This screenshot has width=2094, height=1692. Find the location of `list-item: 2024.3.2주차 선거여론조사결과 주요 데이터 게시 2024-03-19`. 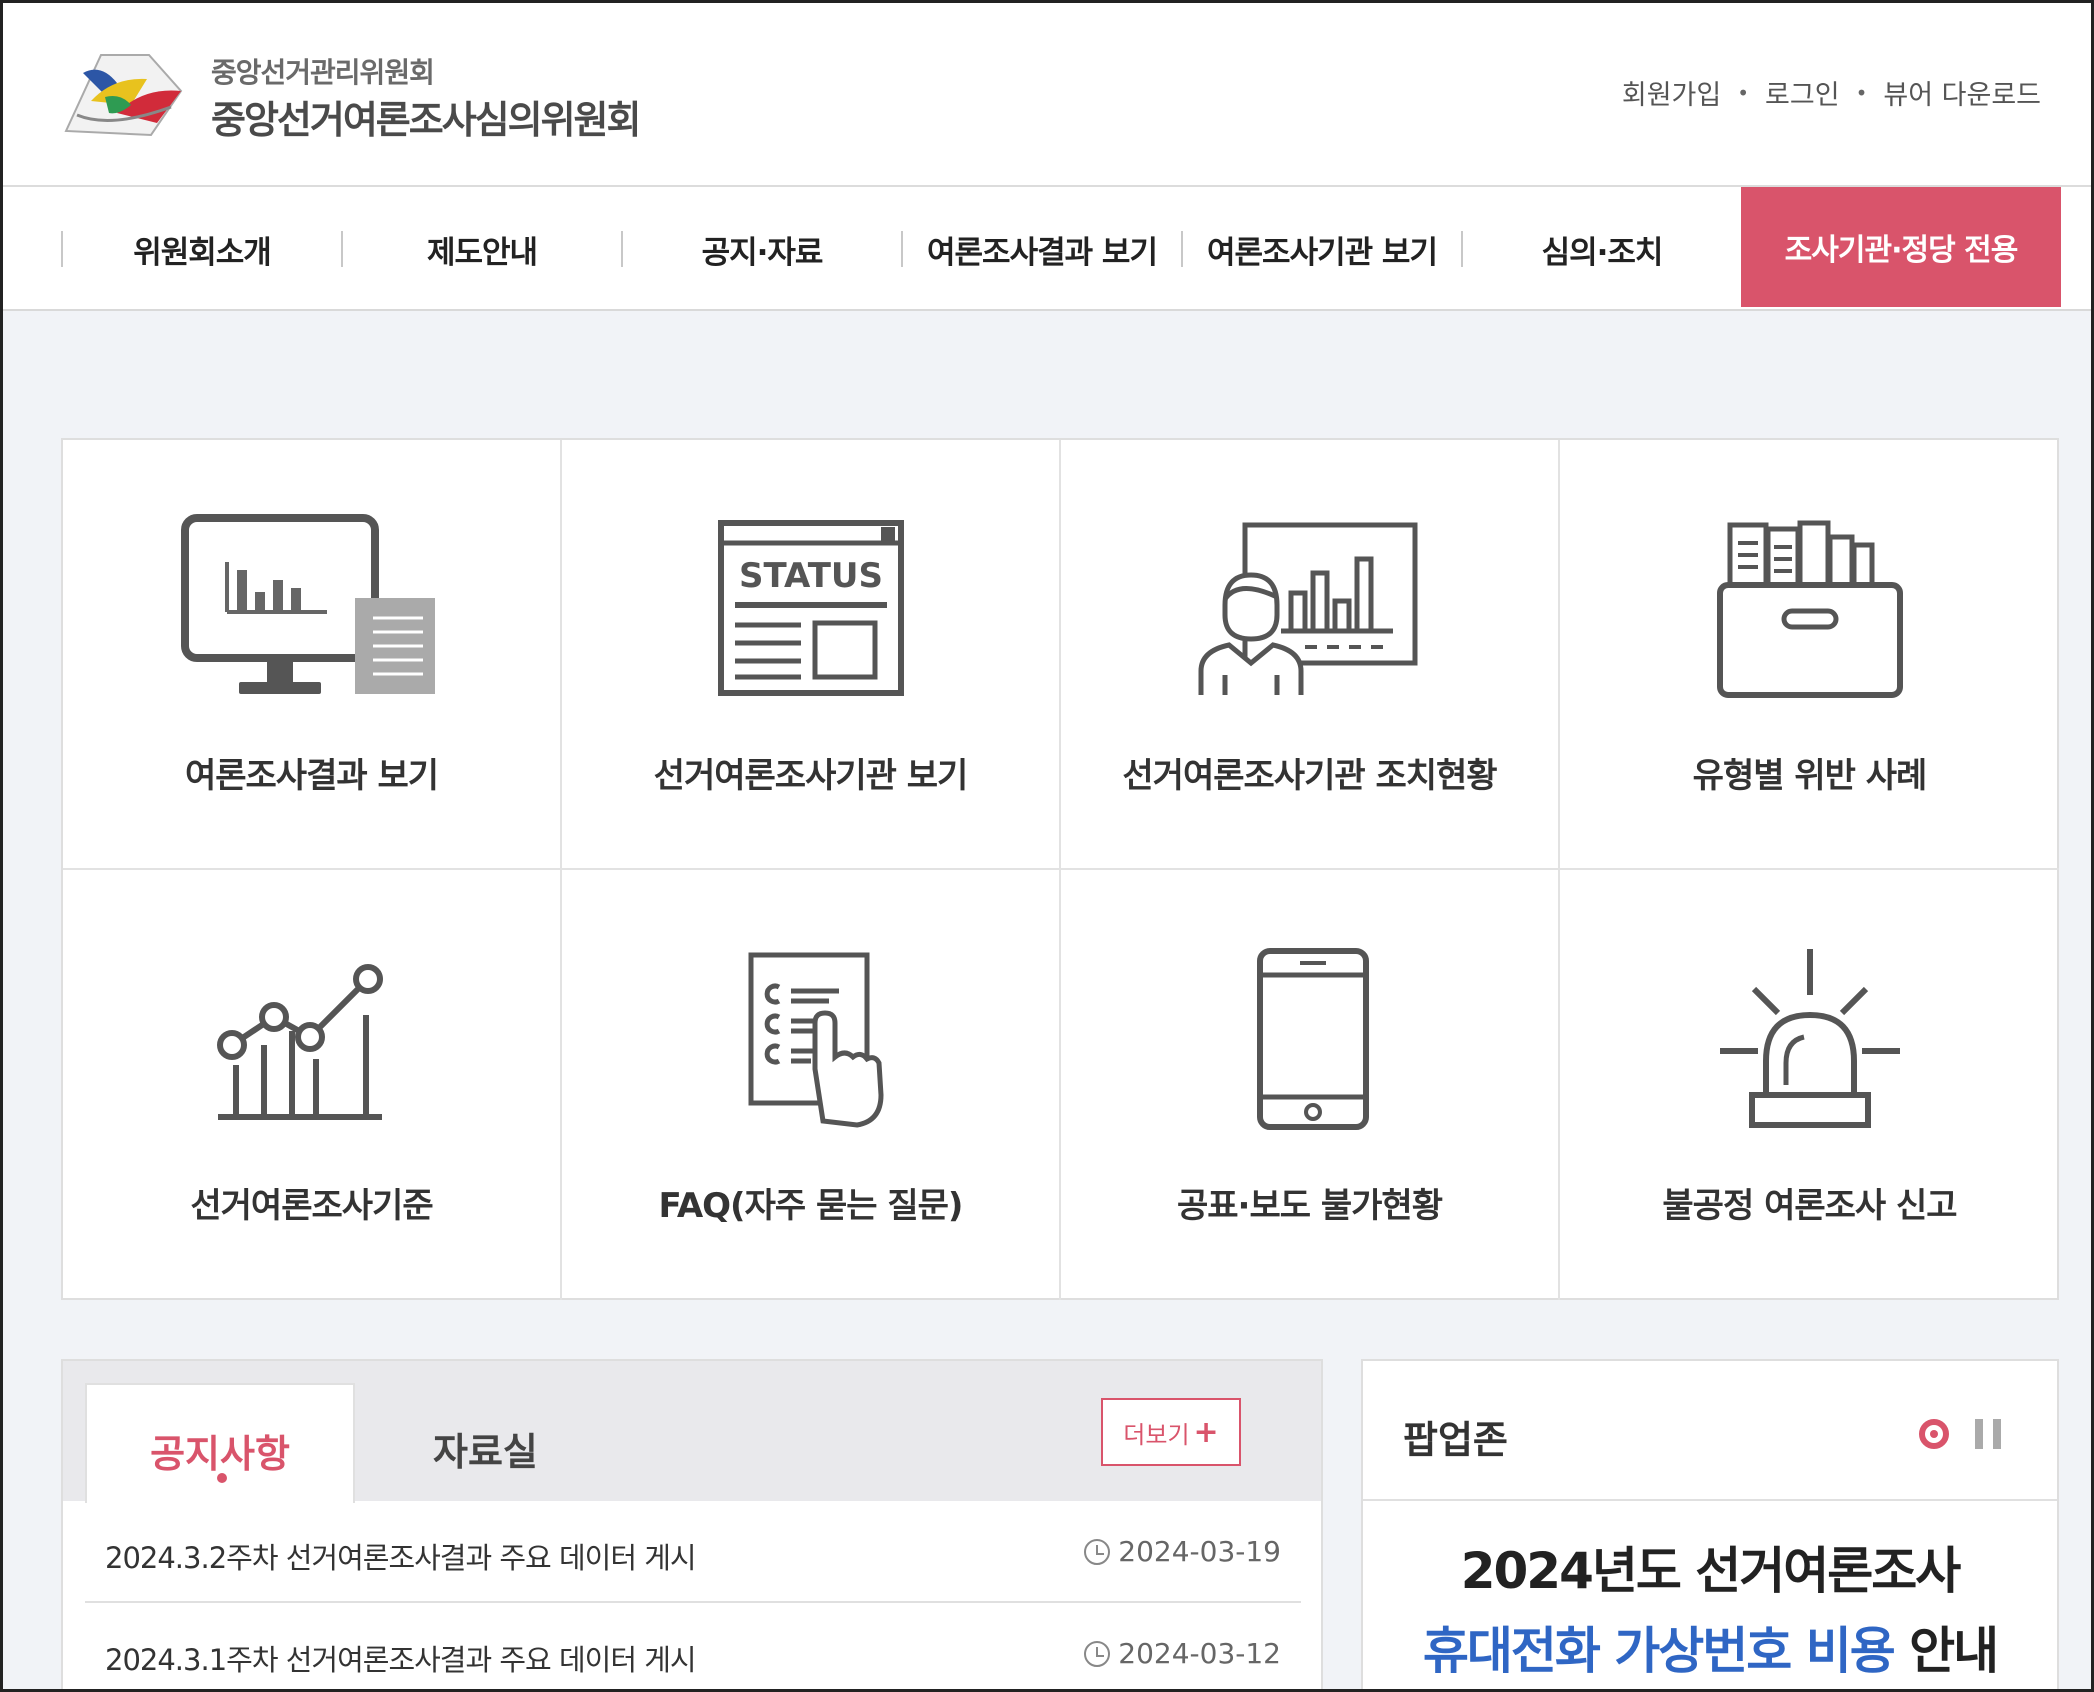

list-item: 2024.3.2주차 선거여론조사결과 주요 데이터 게시 2024-03-19 is located at coordinates (693, 1553).